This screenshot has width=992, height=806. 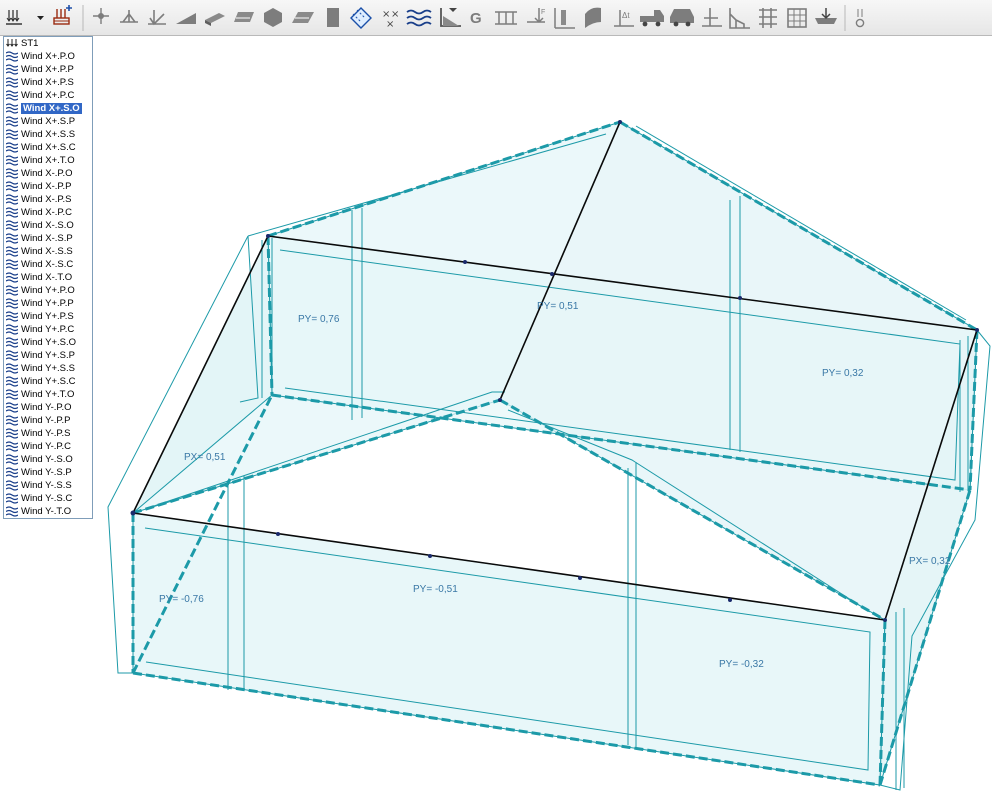 I want to click on load-case-item: Wind X+.P.C, so click(x=48, y=95).